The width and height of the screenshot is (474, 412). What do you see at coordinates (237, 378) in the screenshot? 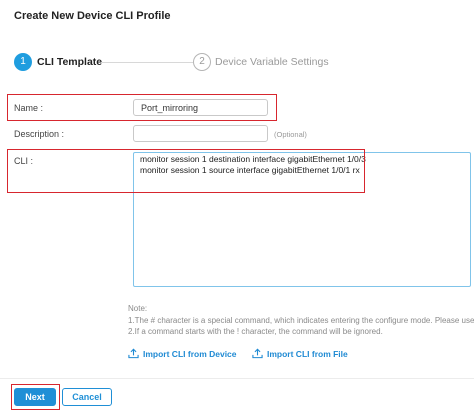
I see `footer-divider` at bounding box center [237, 378].